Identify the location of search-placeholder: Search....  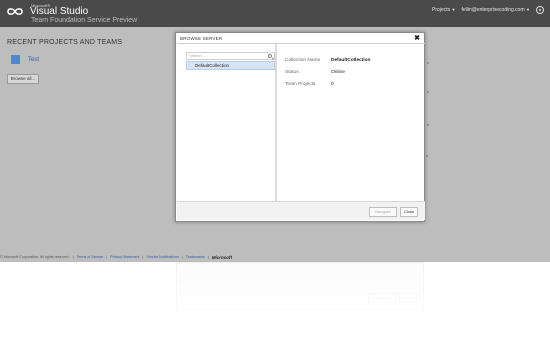
(197, 55).